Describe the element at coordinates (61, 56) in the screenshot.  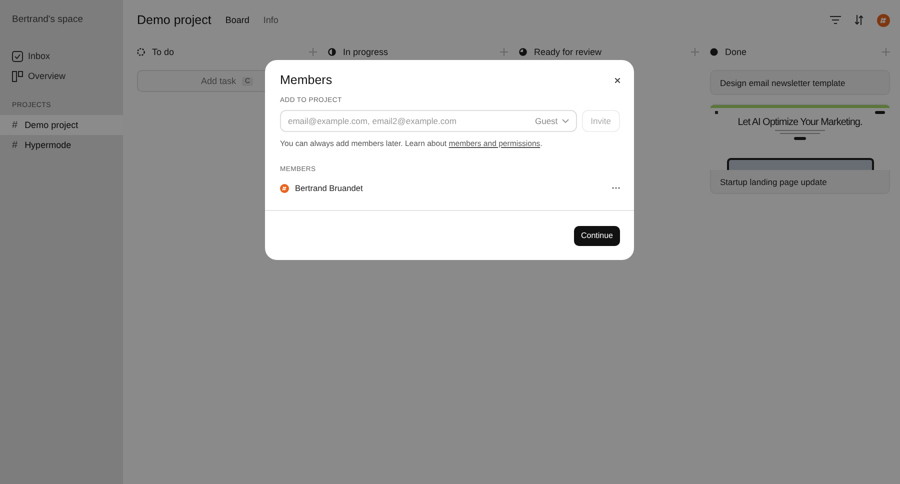
I see `sidebar-item: Inbox` at that location.